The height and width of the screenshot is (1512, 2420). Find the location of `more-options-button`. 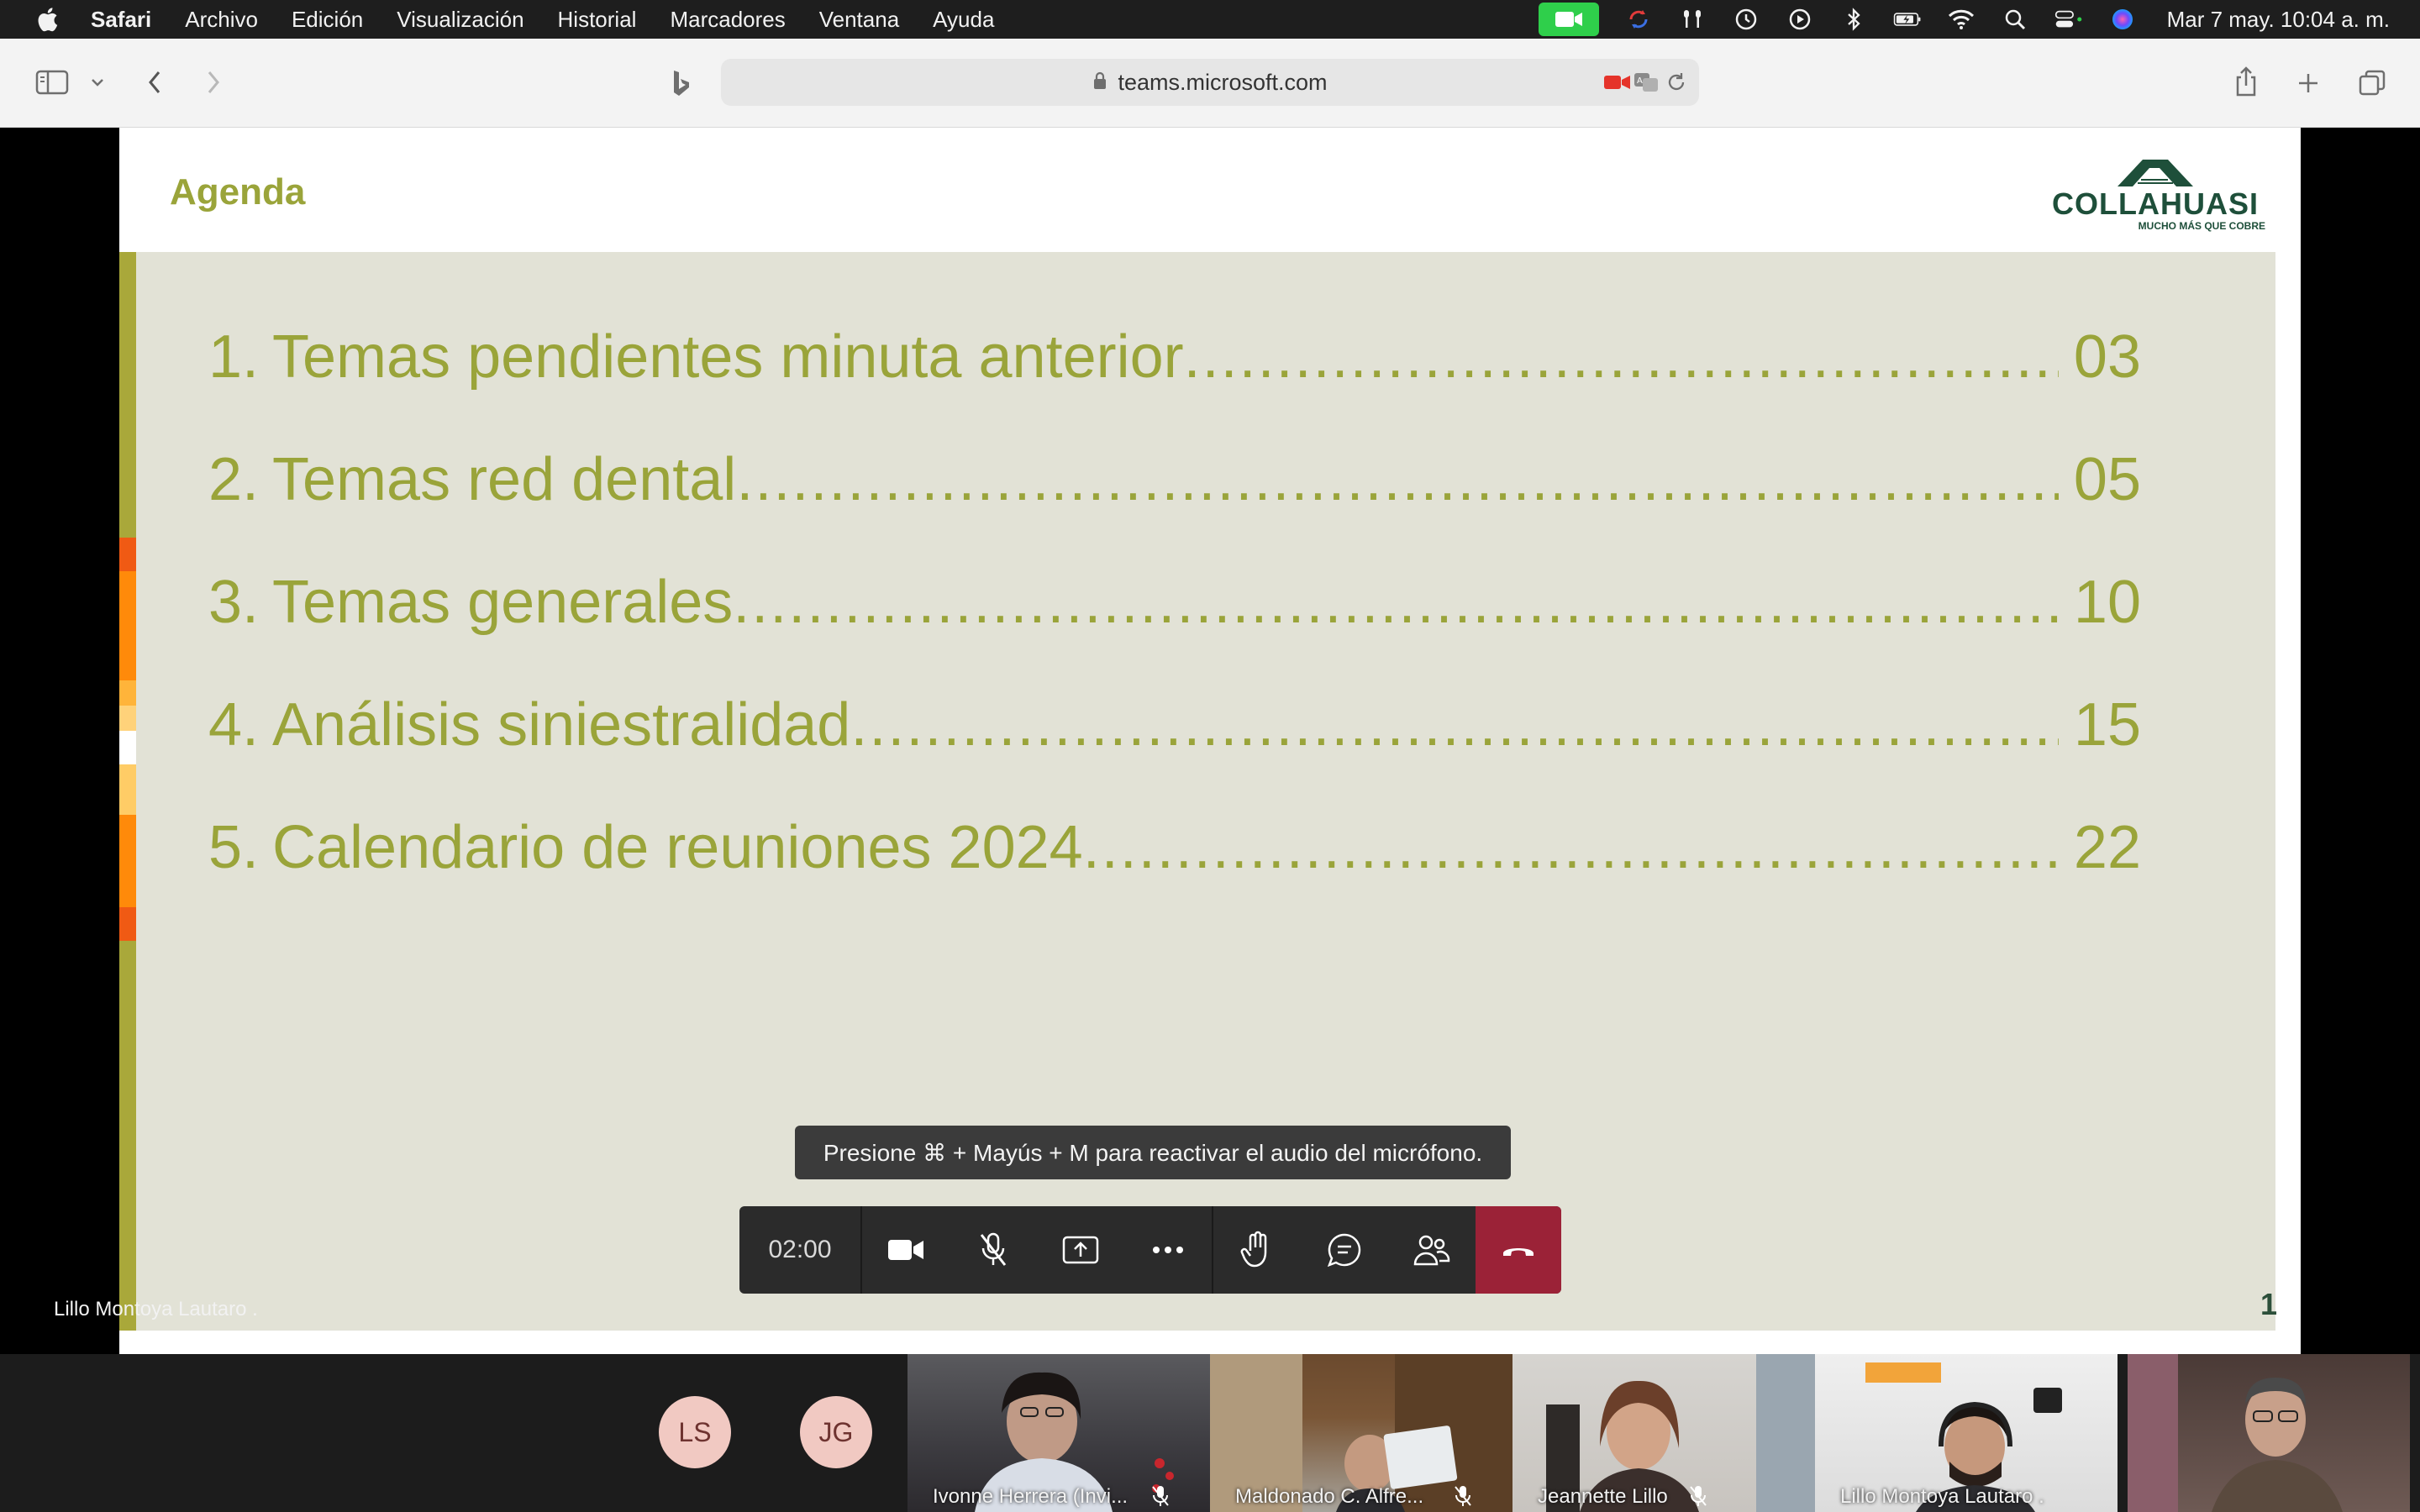

more-options-button is located at coordinates (1168, 1250).